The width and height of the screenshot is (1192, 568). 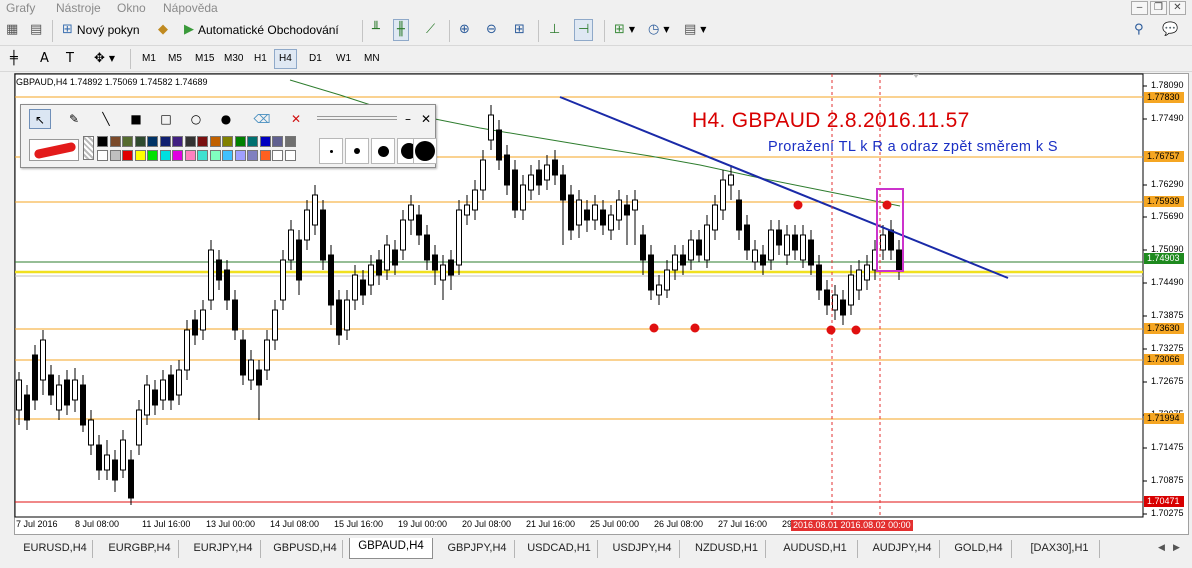 I want to click on tab-eurusd-h4: EURUSD,H4, so click(x=55, y=549).